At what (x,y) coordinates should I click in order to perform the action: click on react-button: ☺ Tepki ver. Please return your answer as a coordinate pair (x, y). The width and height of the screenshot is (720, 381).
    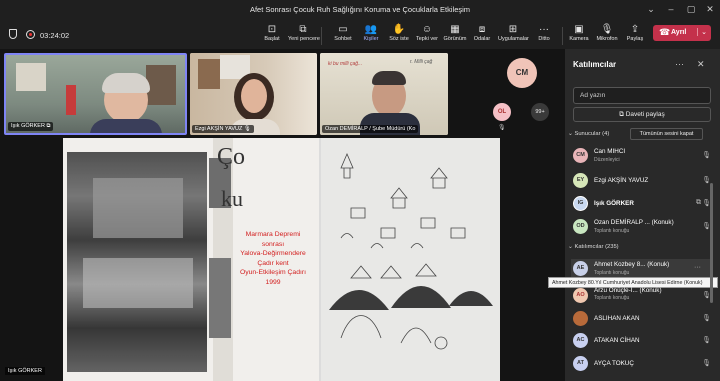
    Looking at the image, I should click on (427, 32).